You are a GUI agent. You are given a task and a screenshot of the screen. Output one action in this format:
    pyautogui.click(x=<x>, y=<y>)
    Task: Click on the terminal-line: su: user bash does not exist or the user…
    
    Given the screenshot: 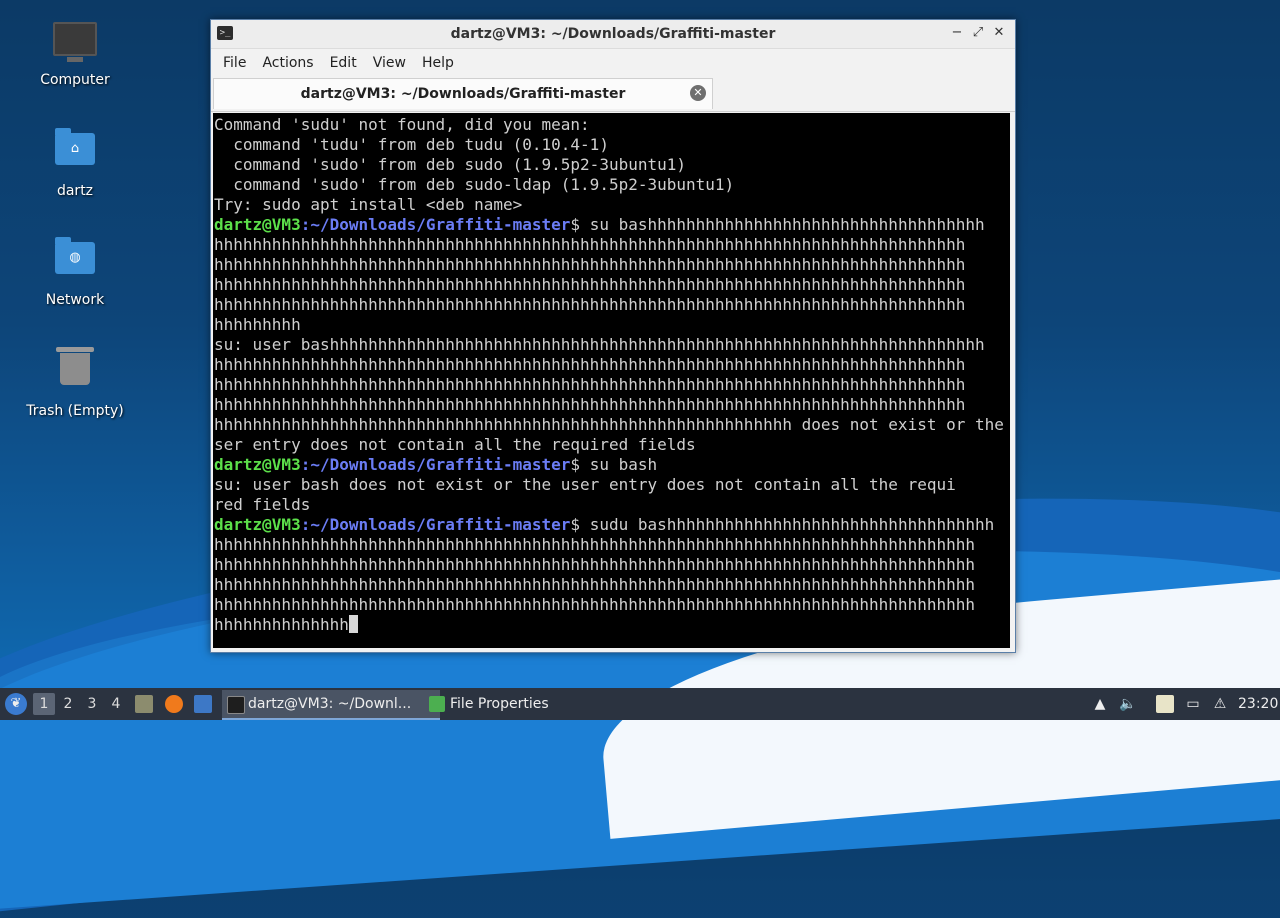 What is the action you would take?
    pyautogui.click(x=612, y=485)
    